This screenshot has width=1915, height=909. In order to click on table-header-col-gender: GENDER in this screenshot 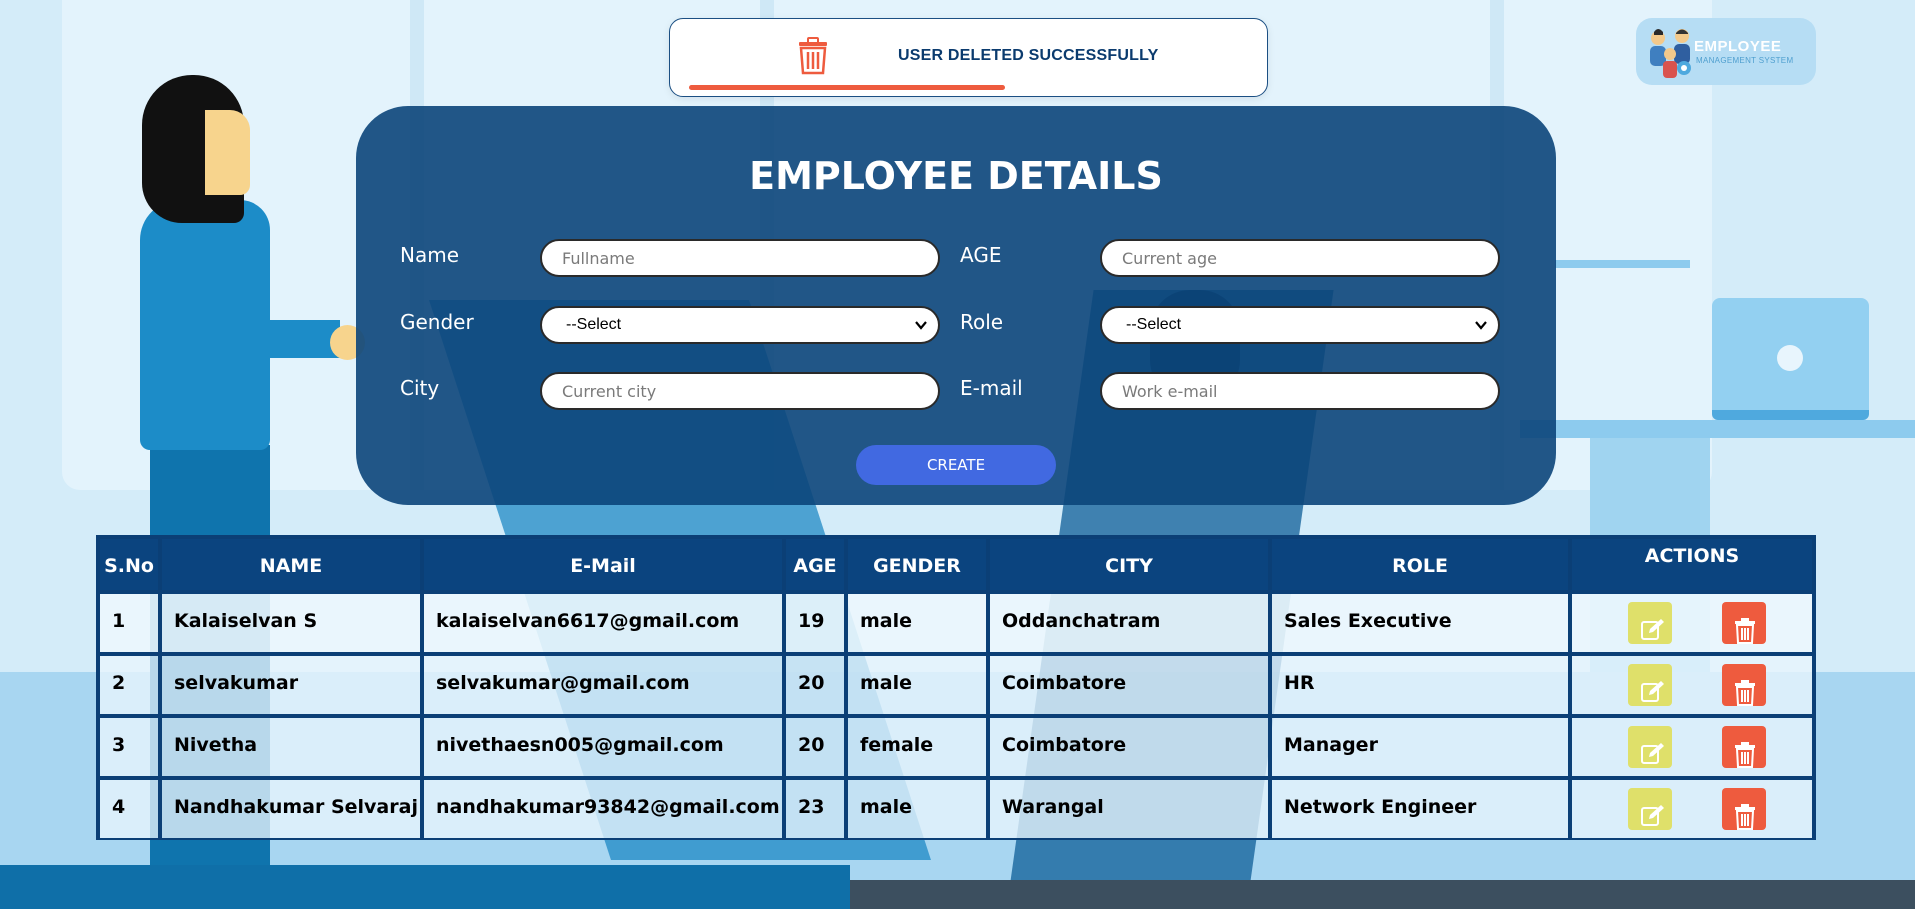, I will do `click(917, 564)`.